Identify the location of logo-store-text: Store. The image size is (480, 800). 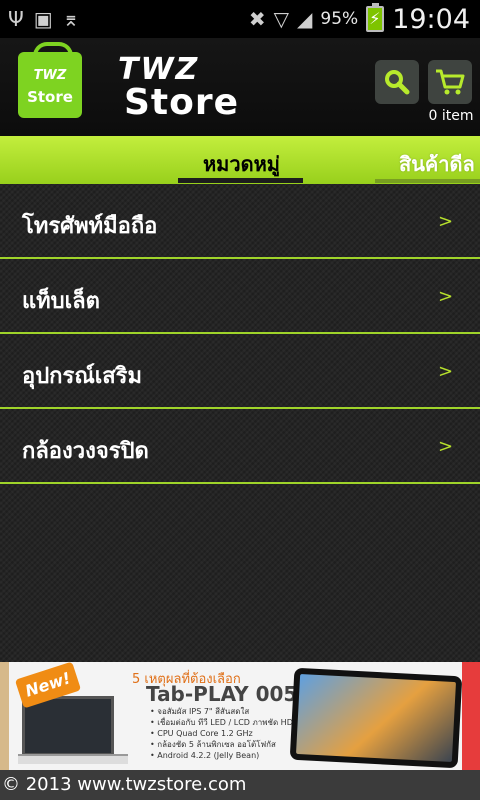
(182, 102).